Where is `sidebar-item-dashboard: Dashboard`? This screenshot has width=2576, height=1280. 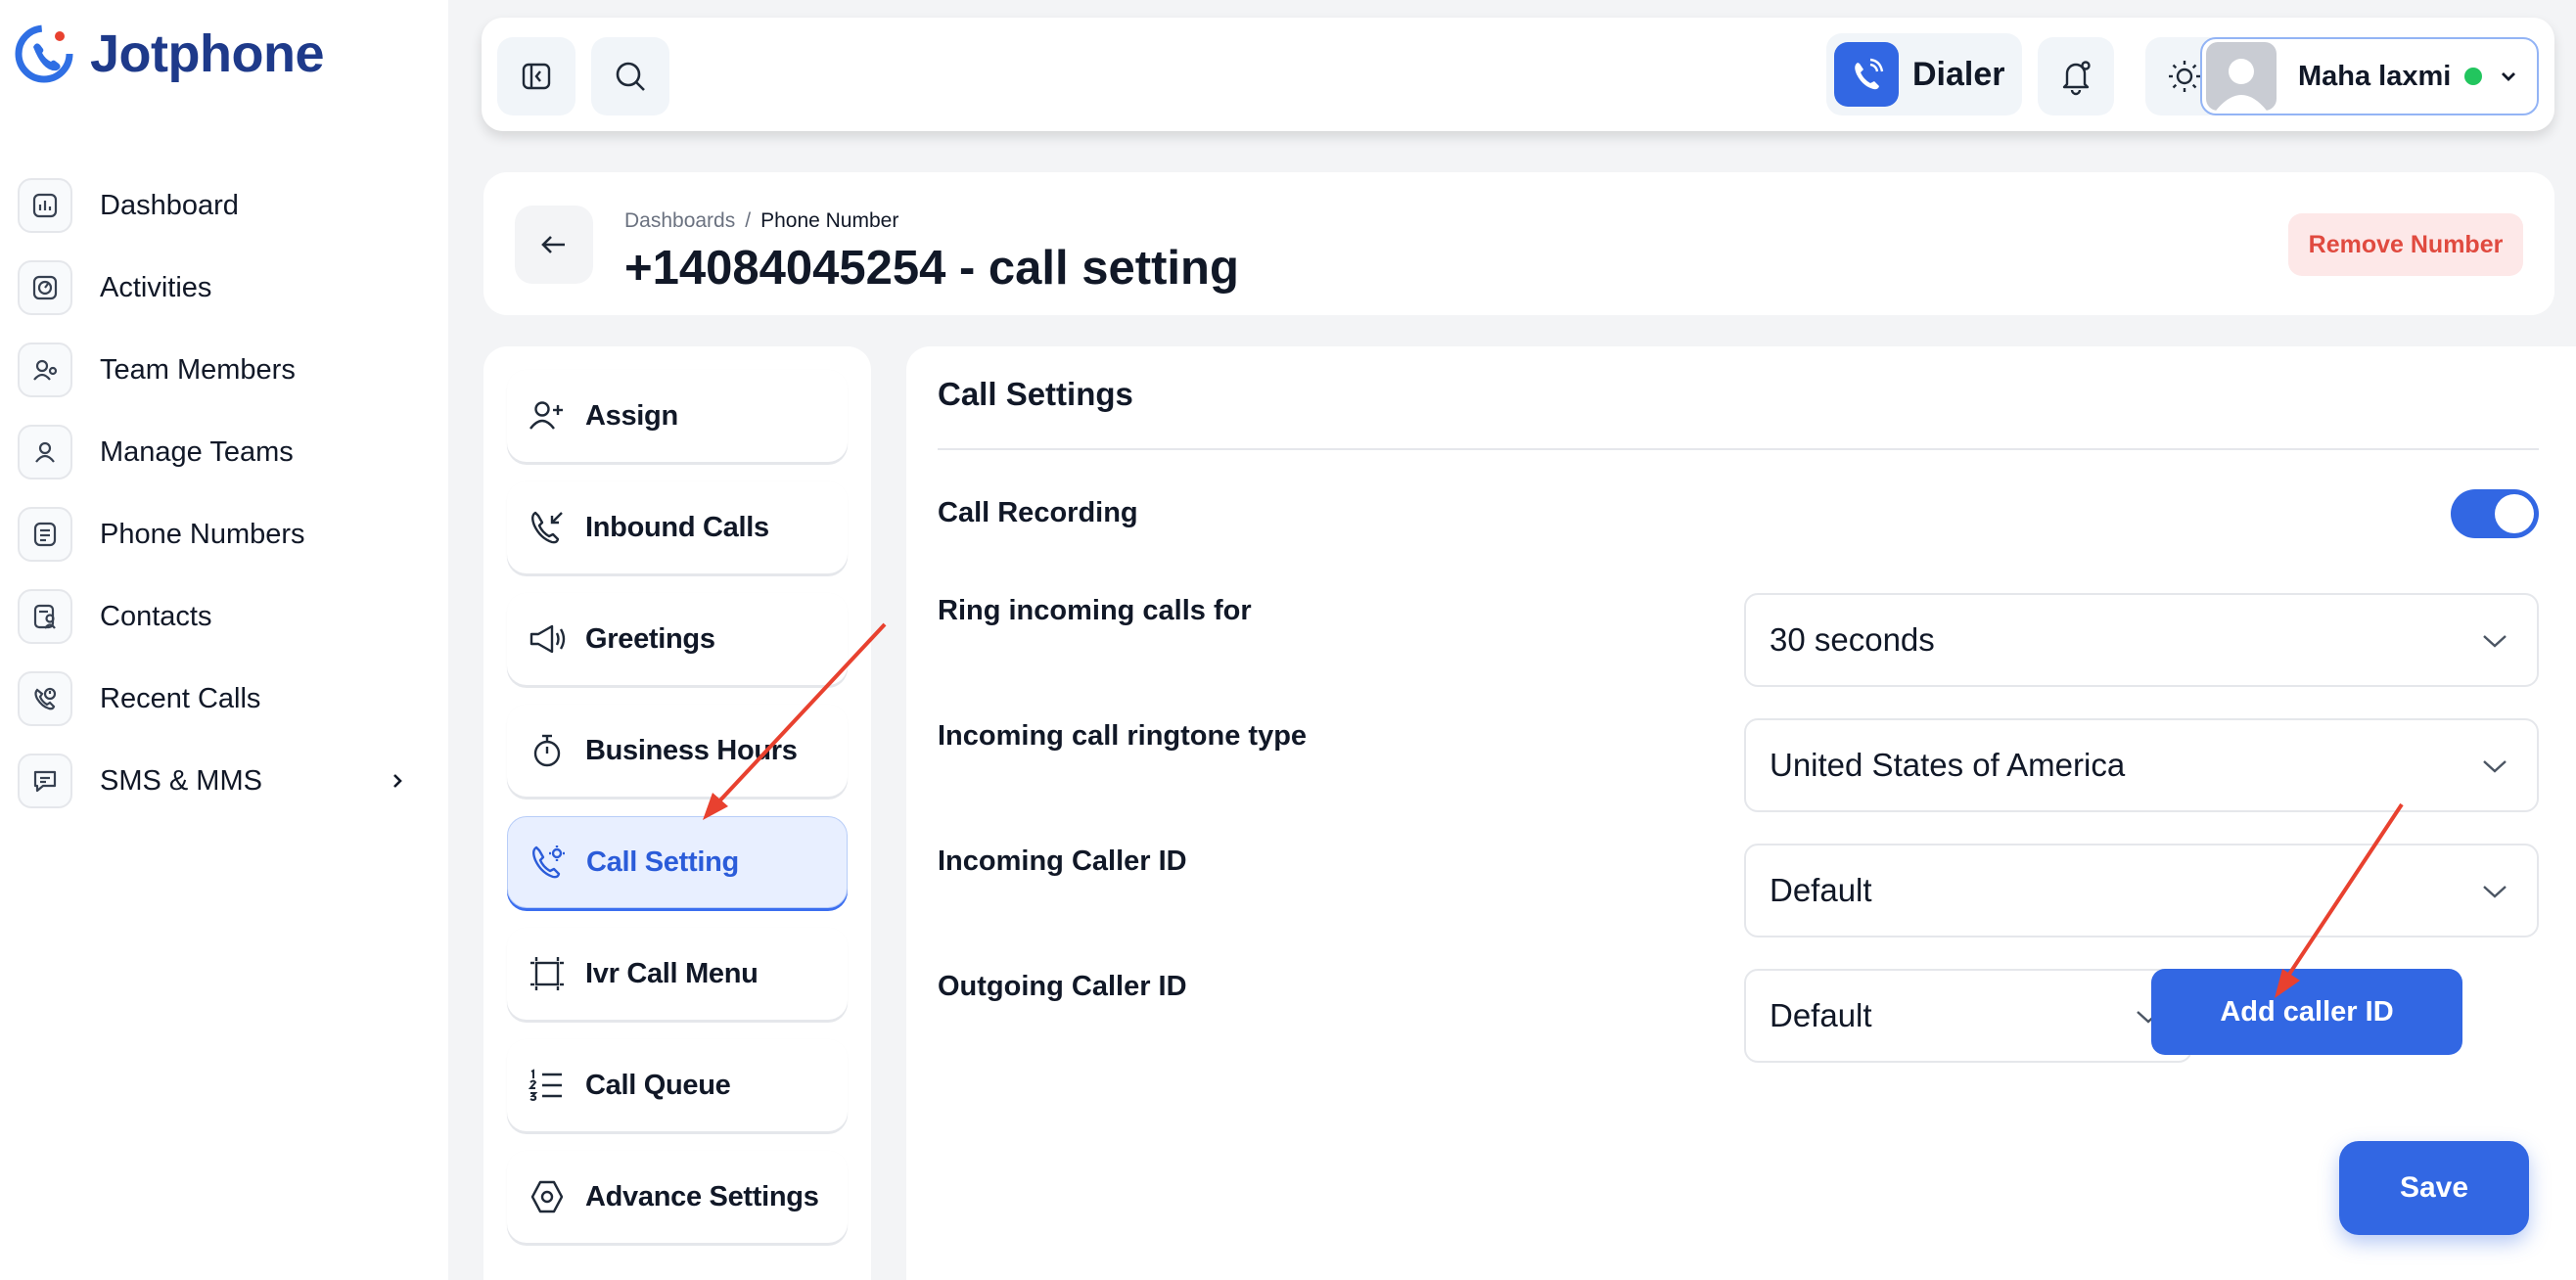 sidebar-item-dashboard: Dashboard is located at coordinates (224, 205).